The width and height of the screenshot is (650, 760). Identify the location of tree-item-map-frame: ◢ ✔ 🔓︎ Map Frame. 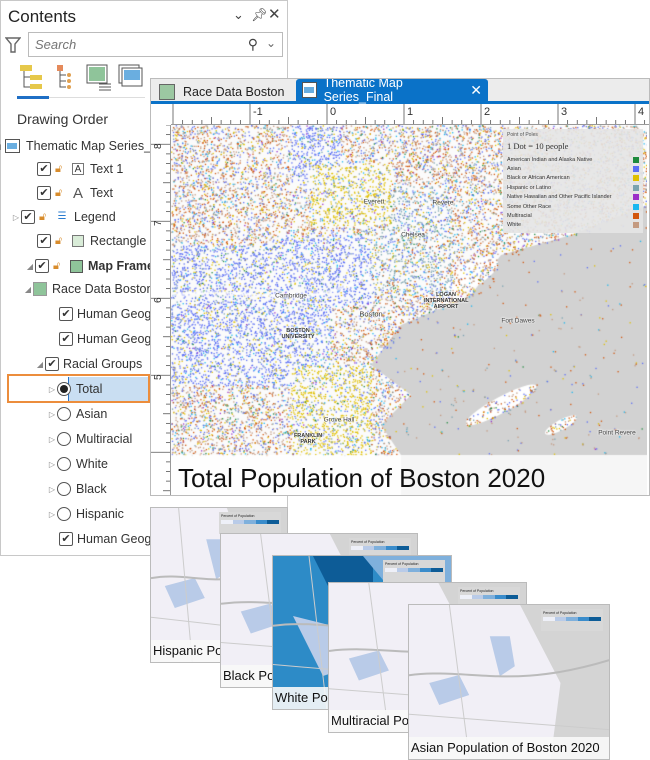
(89, 266).